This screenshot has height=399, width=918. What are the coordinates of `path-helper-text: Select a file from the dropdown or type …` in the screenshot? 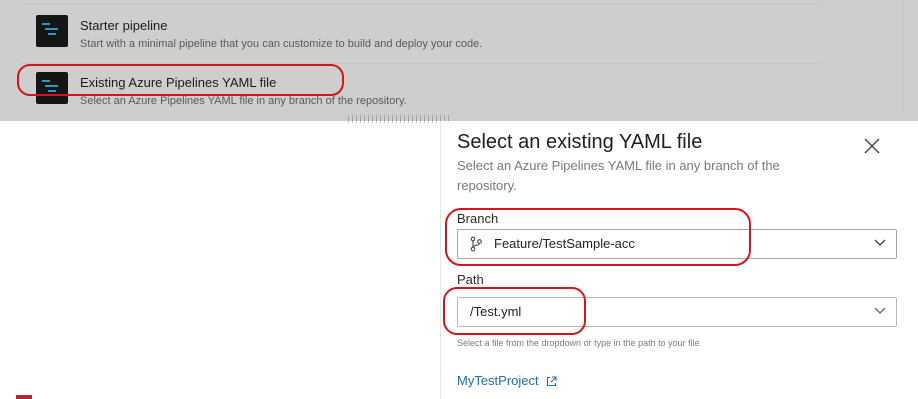 It's located at (578, 343).